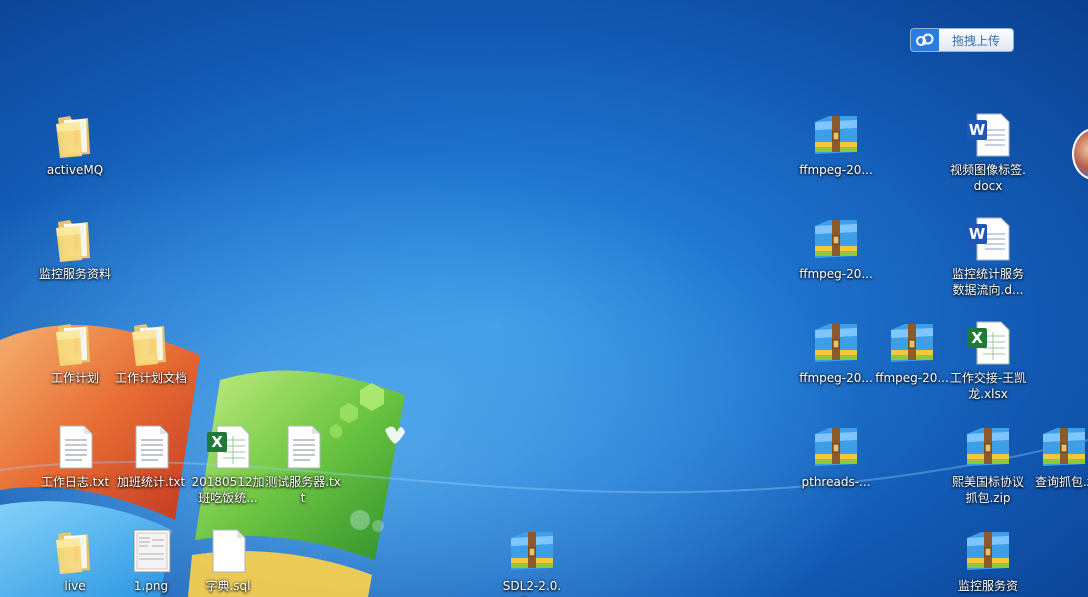  Describe the element at coordinates (74, 378) in the screenshot. I see `desktop-icon-label: 工作计划` at that location.